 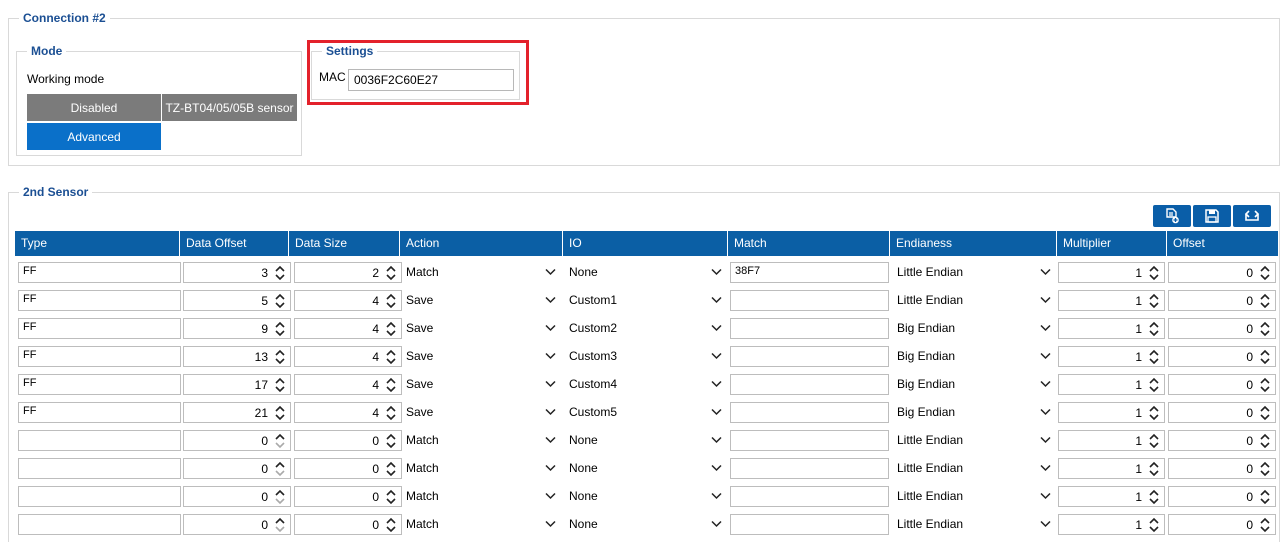 What do you see at coordinates (1172, 216) in the screenshot?
I see `add-row-button` at bounding box center [1172, 216].